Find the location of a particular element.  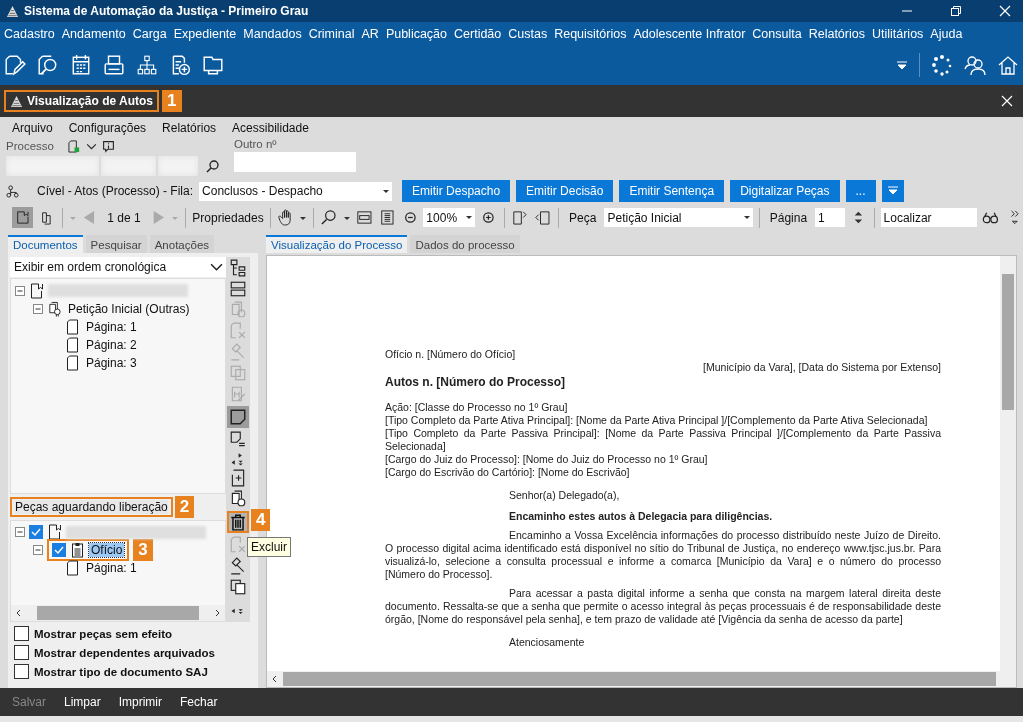

fit-width-icon is located at coordinates (364, 217).